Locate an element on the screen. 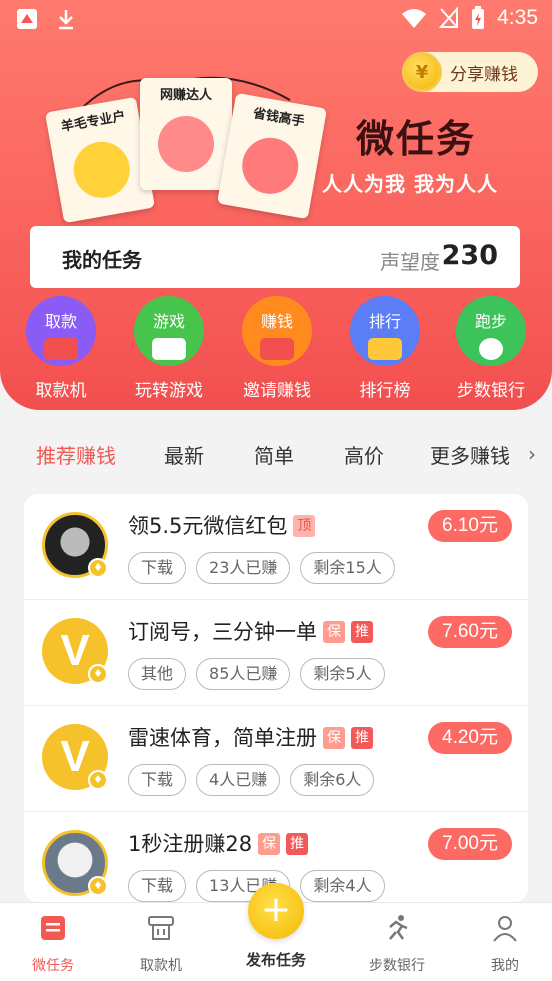 This screenshot has width=552, height=981. quick-action-ranking: 排行 排行榜 is located at coordinates (385, 348).